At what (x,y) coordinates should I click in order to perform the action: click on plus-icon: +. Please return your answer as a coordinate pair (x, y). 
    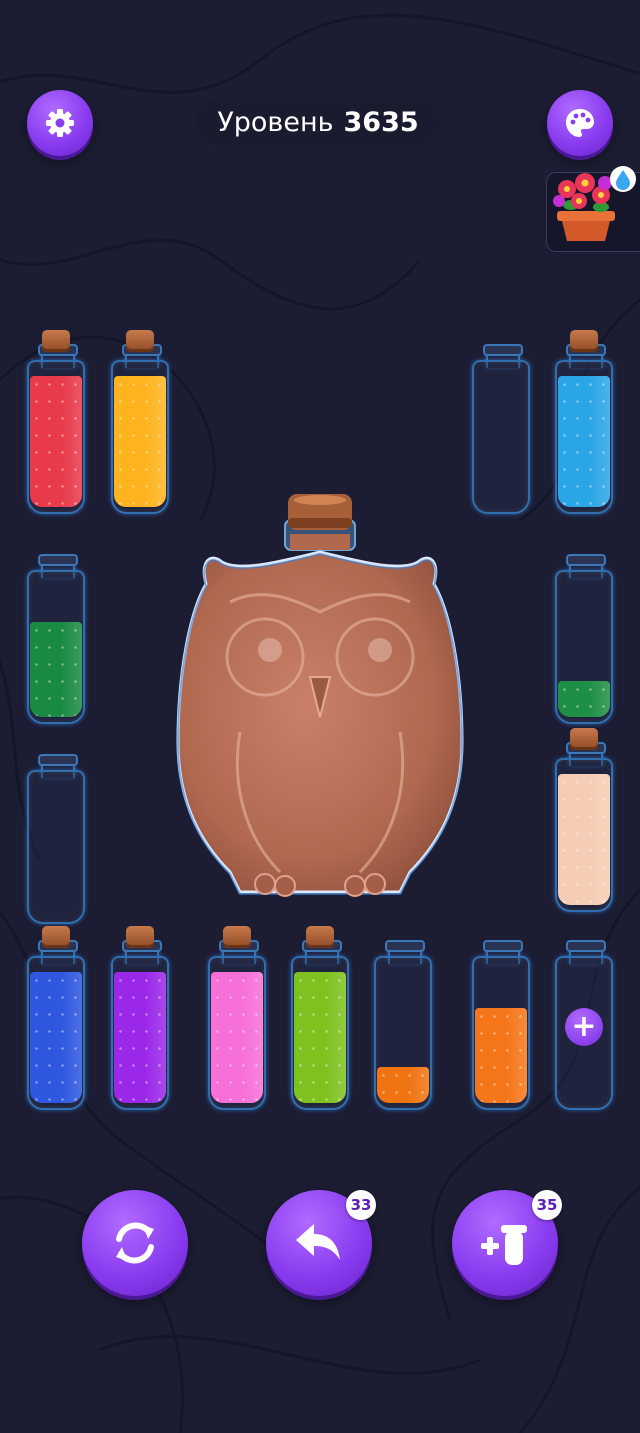
    Looking at the image, I should click on (584, 1027).